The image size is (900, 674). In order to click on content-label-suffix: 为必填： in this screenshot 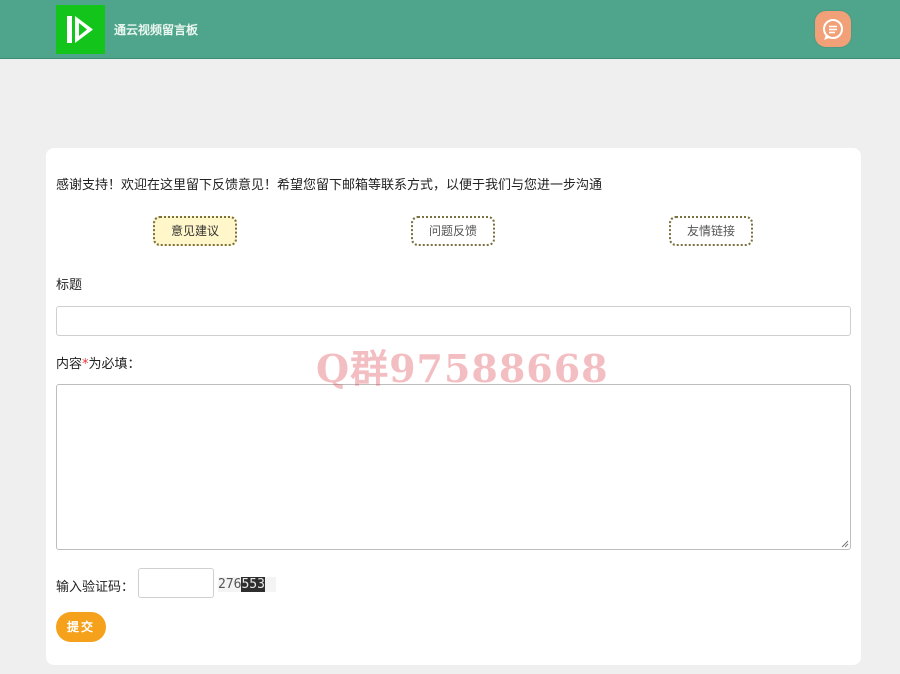, I will do `click(114, 364)`.